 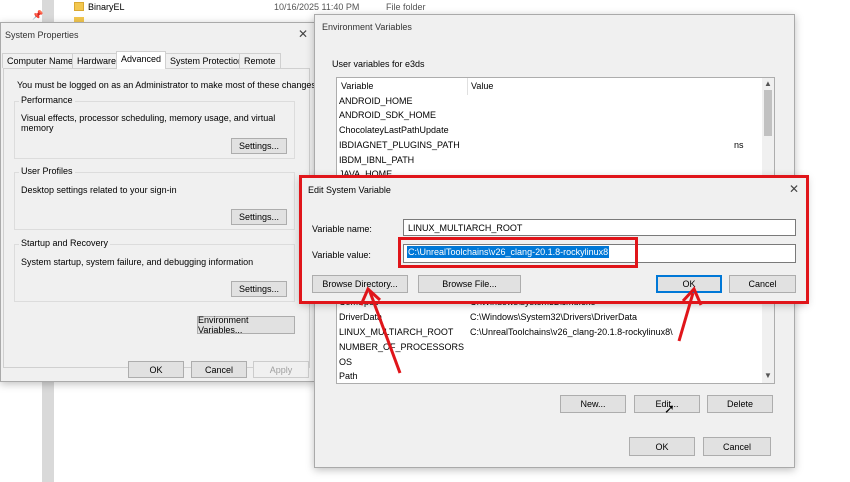 What do you see at coordinates (531, 330) in the screenshot?
I see `annotation-arrows` at bounding box center [531, 330].